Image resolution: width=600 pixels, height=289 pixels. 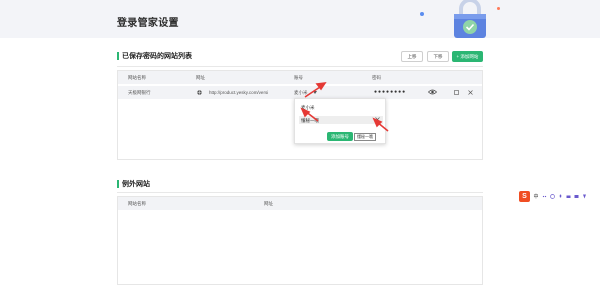 What do you see at coordinates (584, 196) in the screenshot?
I see `tools-icon` at bounding box center [584, 196].